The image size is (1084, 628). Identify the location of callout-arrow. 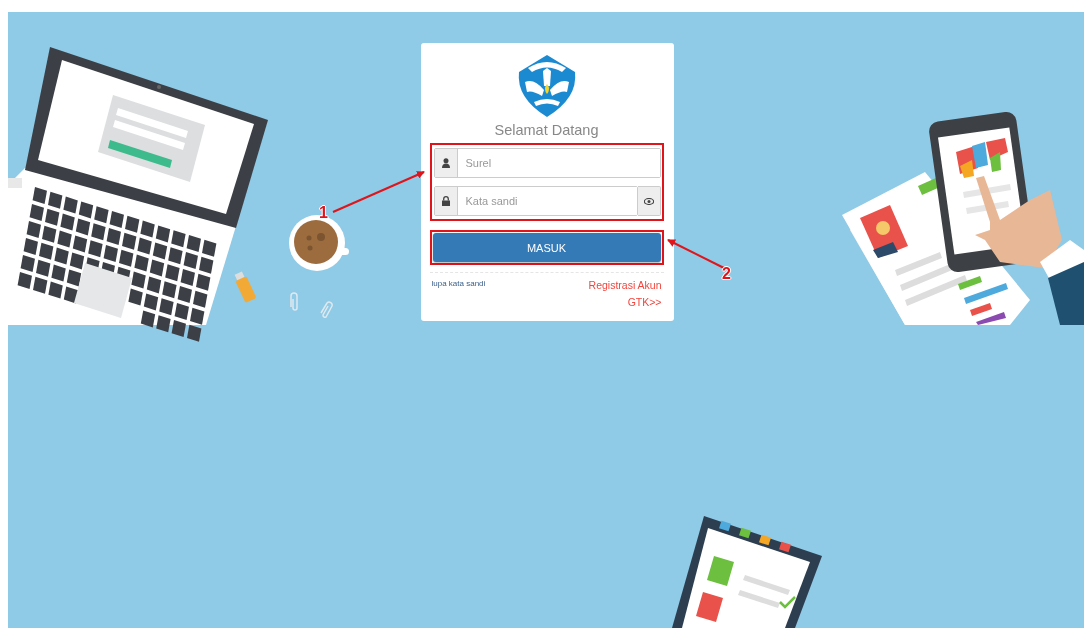
(696, 254).